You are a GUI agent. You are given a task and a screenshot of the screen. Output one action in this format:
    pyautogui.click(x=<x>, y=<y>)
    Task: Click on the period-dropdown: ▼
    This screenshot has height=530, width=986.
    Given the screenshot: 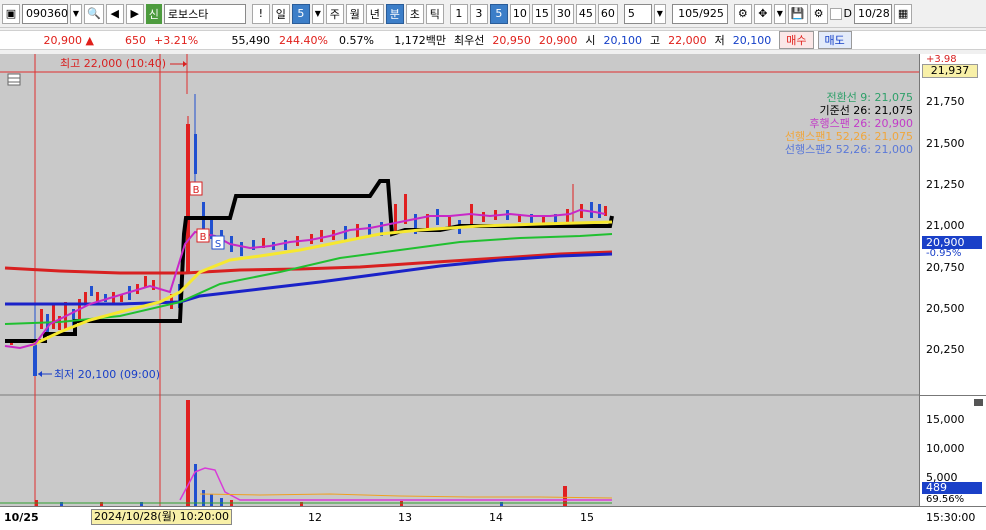 What is the action you would take?
    pyautogui.click(x=317, y=13)
    